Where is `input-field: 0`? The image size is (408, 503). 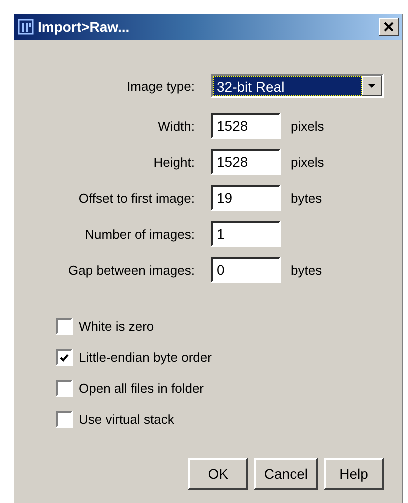
input-field: 0 is located at coordinates (246, 270).